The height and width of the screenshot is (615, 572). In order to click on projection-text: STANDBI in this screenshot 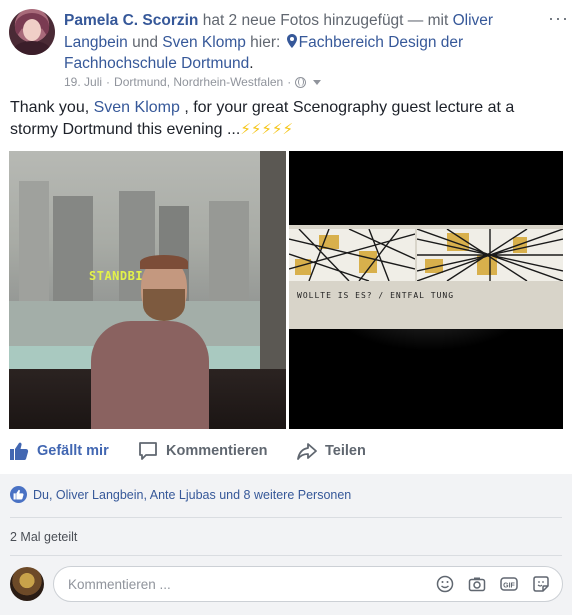, I will do `click(116, 276)`.